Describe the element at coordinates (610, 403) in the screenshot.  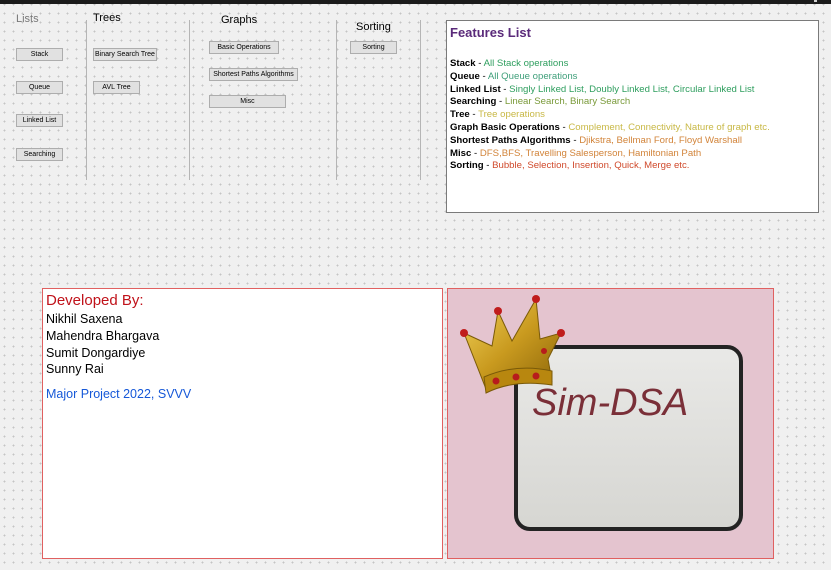
I see `logo-text: Sim-DSA` at that location.